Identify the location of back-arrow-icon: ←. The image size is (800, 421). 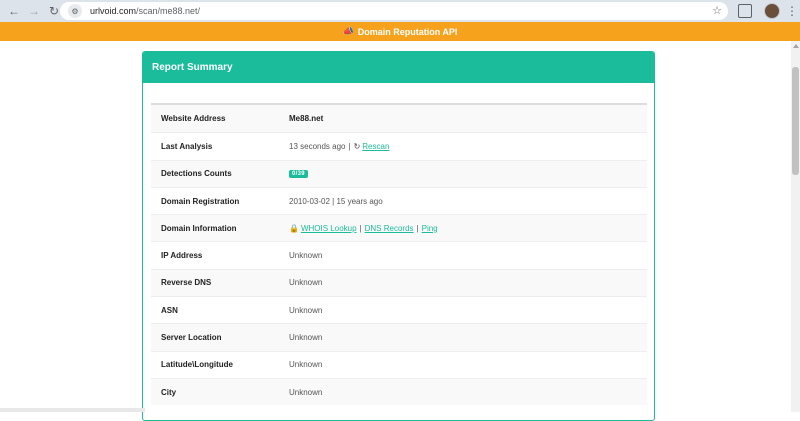
(14, 11).